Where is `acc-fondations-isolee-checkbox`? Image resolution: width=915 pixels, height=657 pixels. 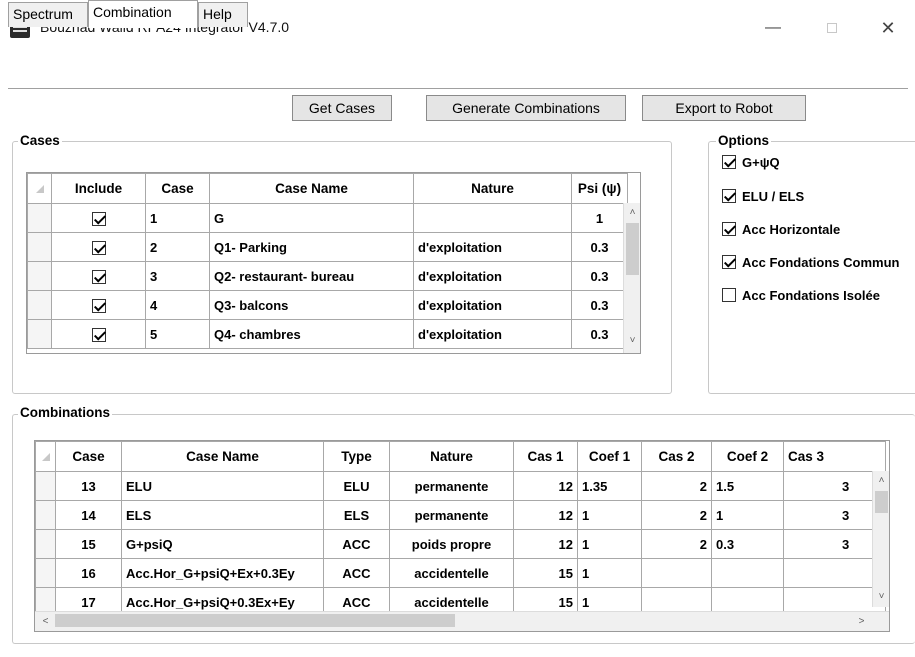 acc-fondations-isolee-checkbox is located at coordinates (729, 295).